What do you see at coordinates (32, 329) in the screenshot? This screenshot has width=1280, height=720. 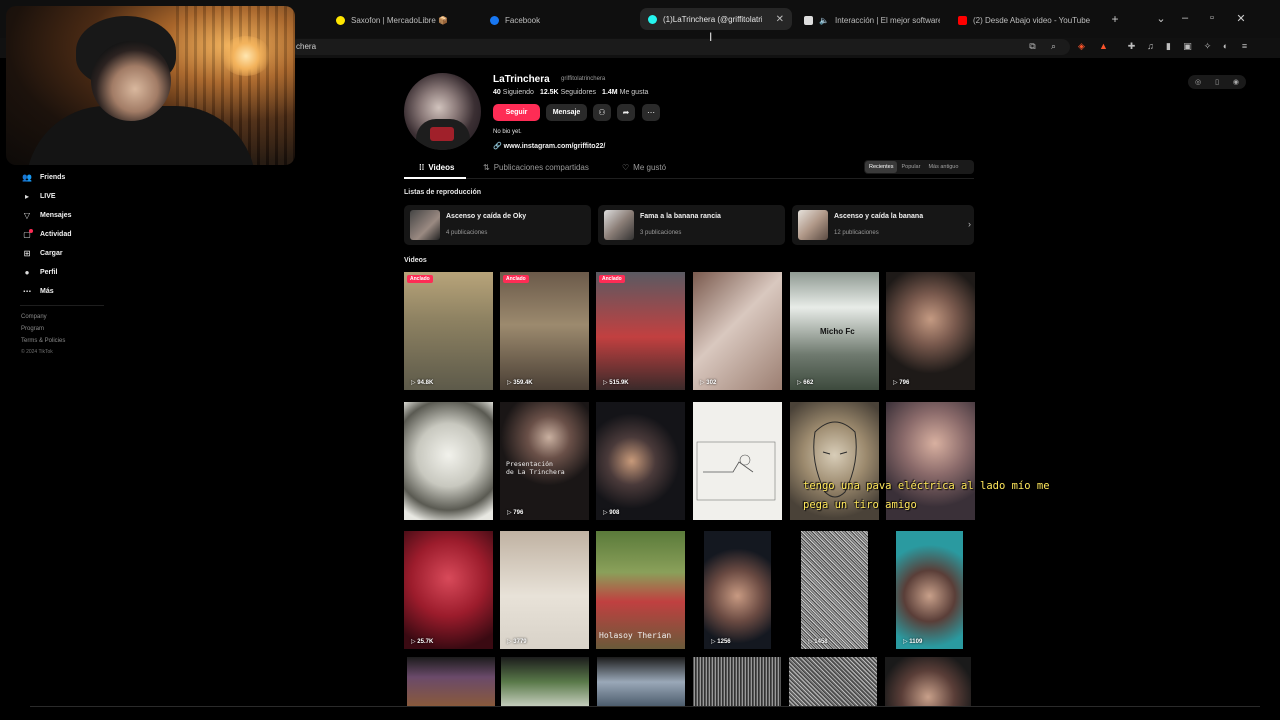 I see `footer-program-link: Program` at bounding box center [32, 329].